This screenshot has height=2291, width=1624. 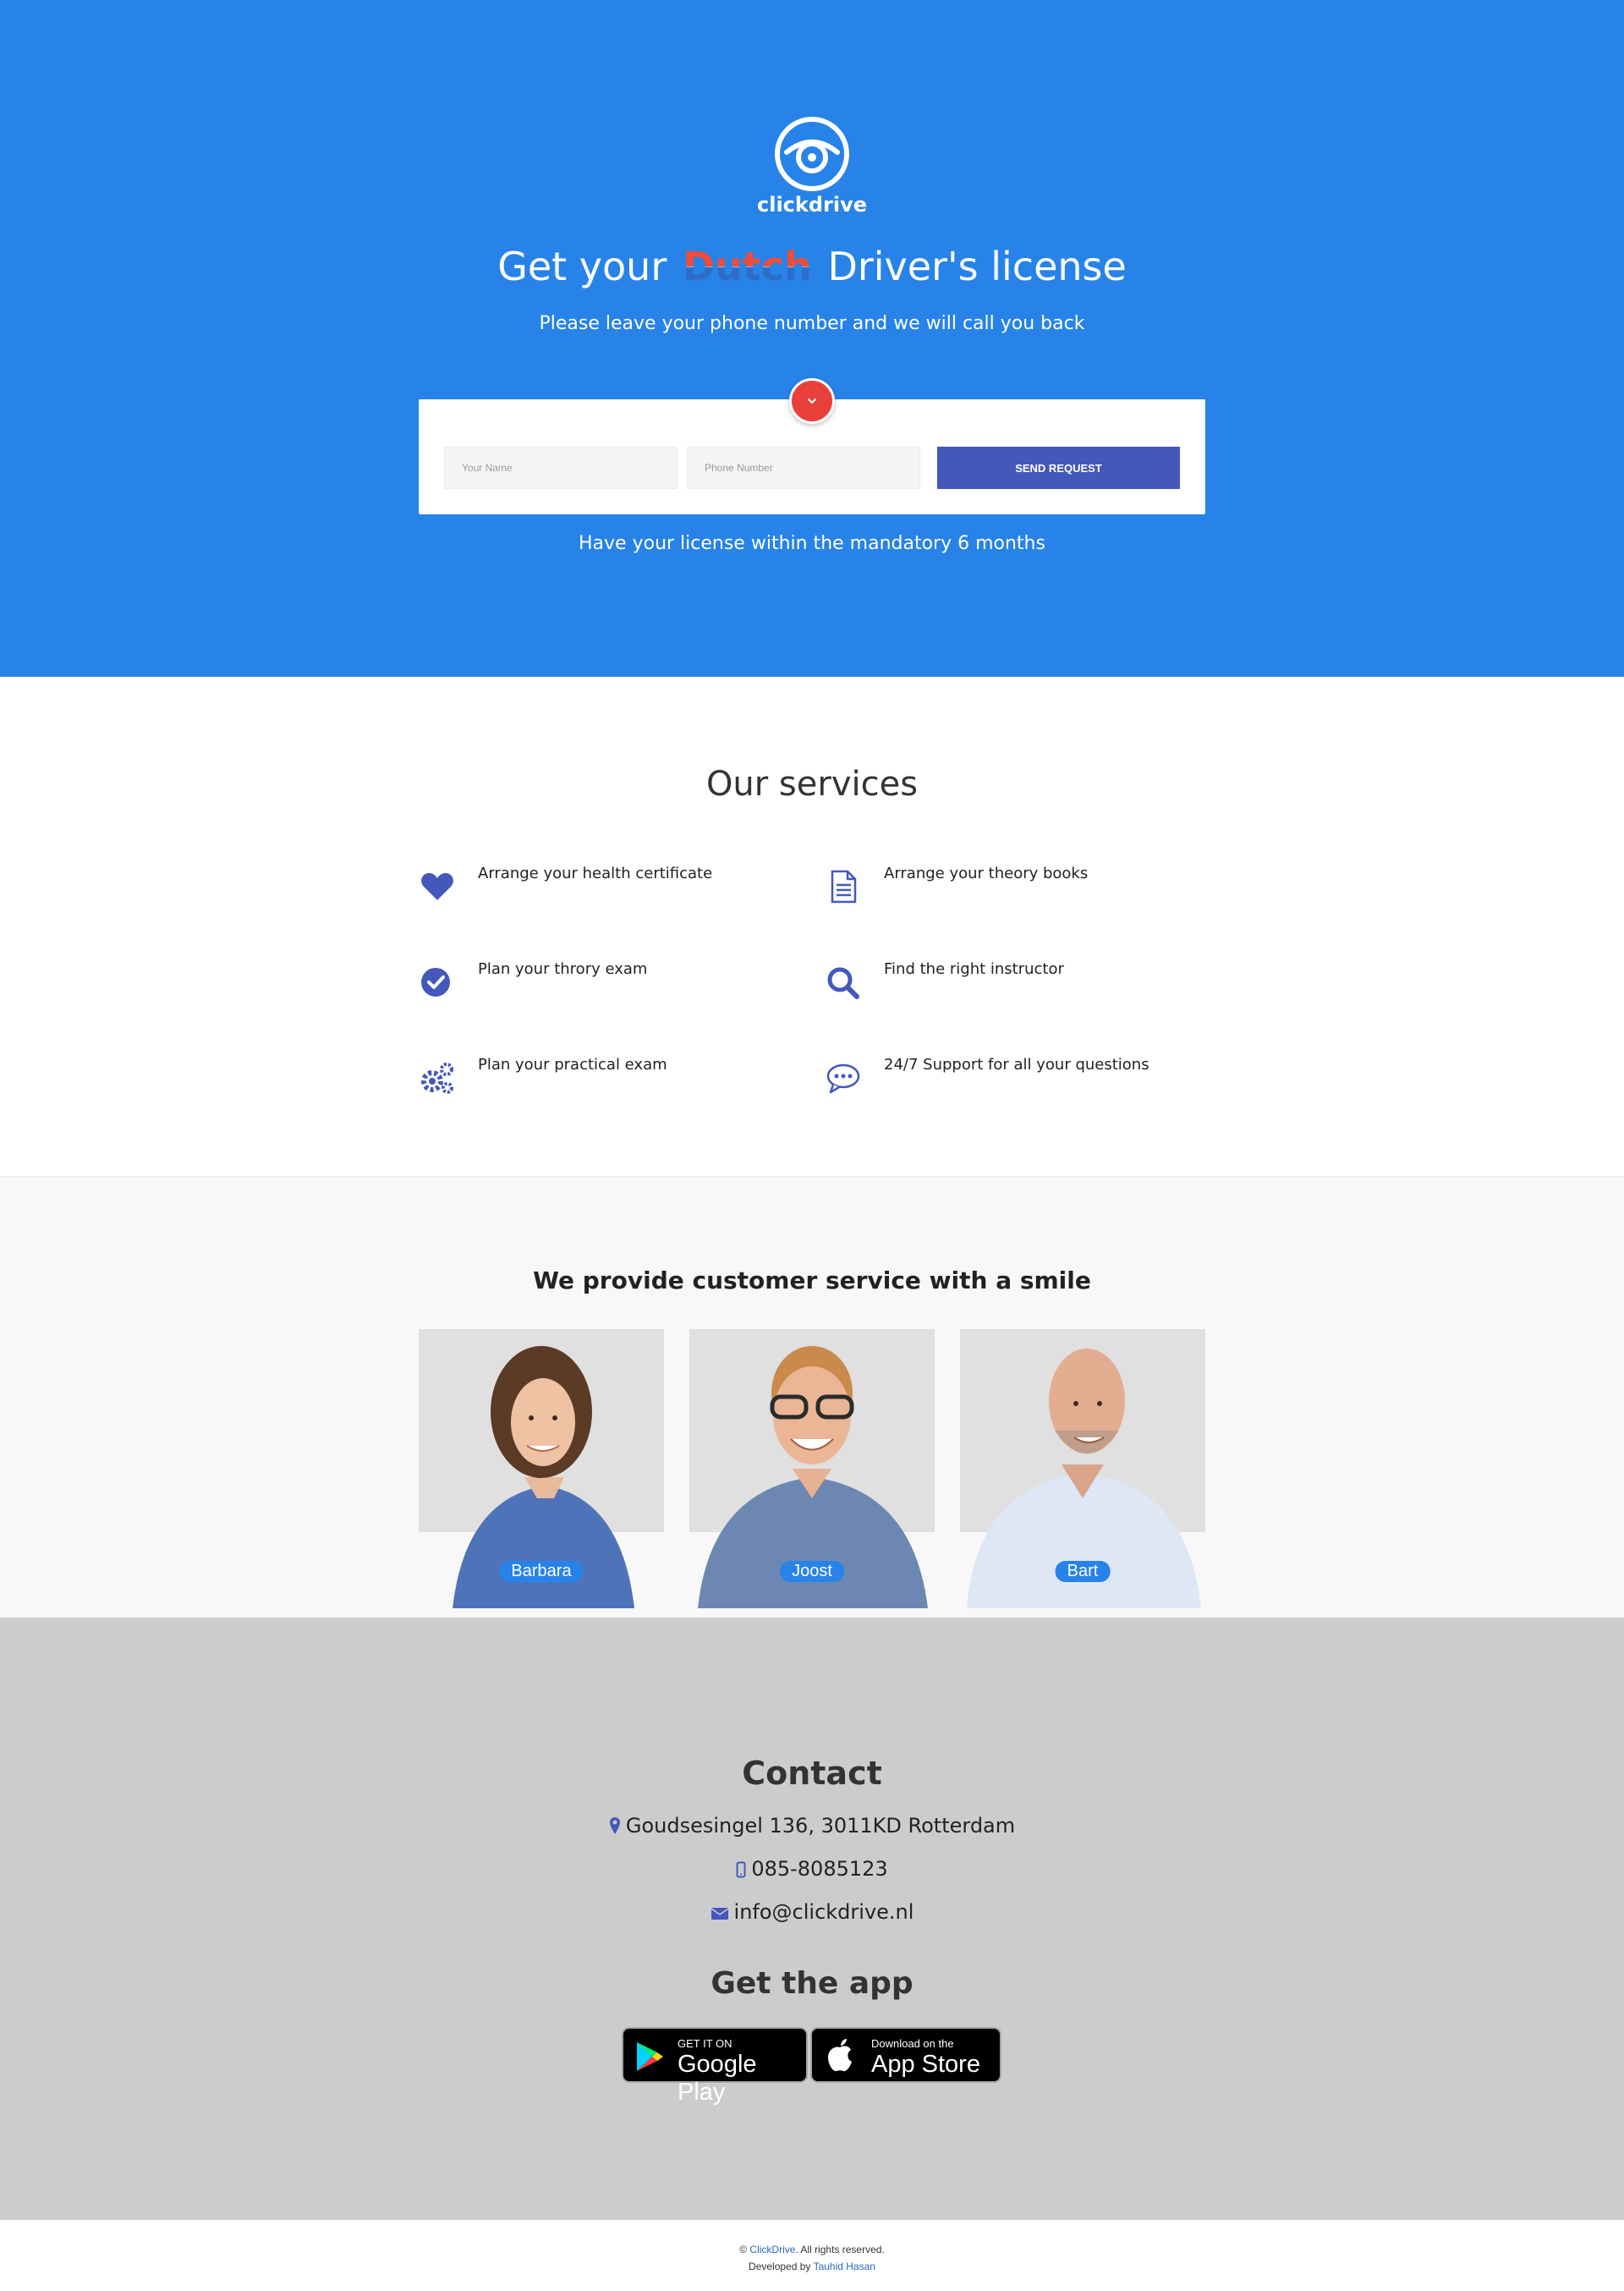 What do you see at coordinates (820, 1826) in the screenshot?
I see `address-text: Goudsesingel 136, 3011KD Rotterdam` at bounding box center [820, 1826].